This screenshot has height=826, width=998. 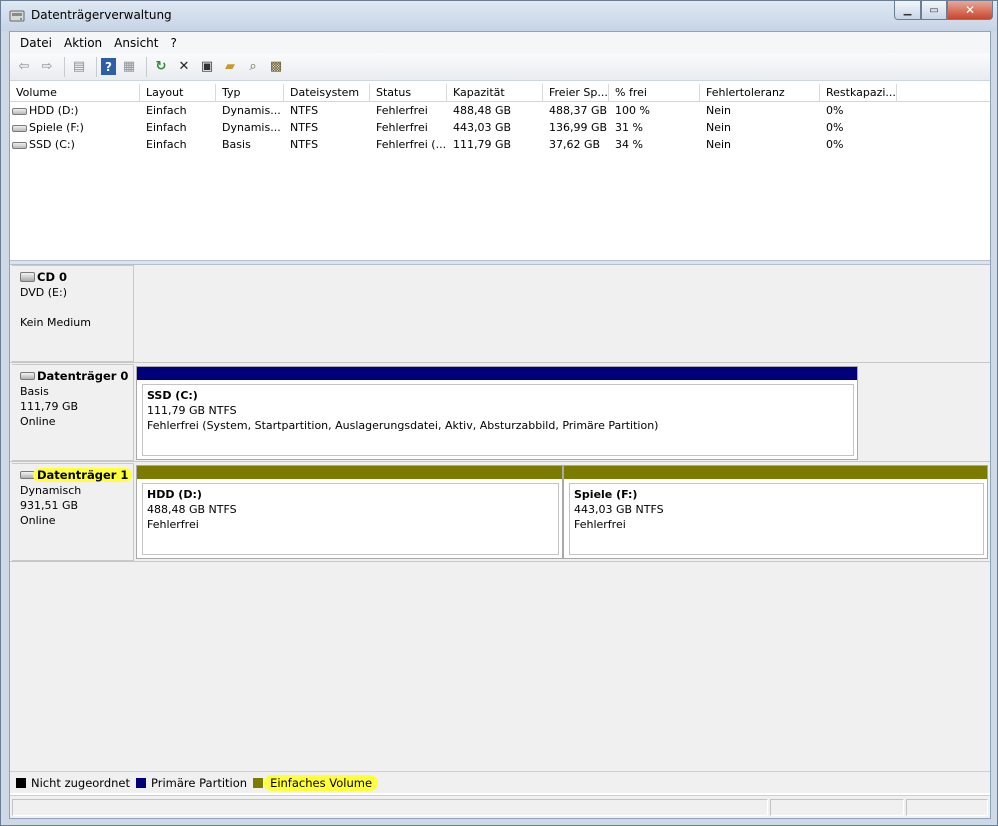 I want to click on partition-spiele-f: Spiele (F:) 443,03 GB NTFS Fehlerfrei, so click(x=775, y=512).